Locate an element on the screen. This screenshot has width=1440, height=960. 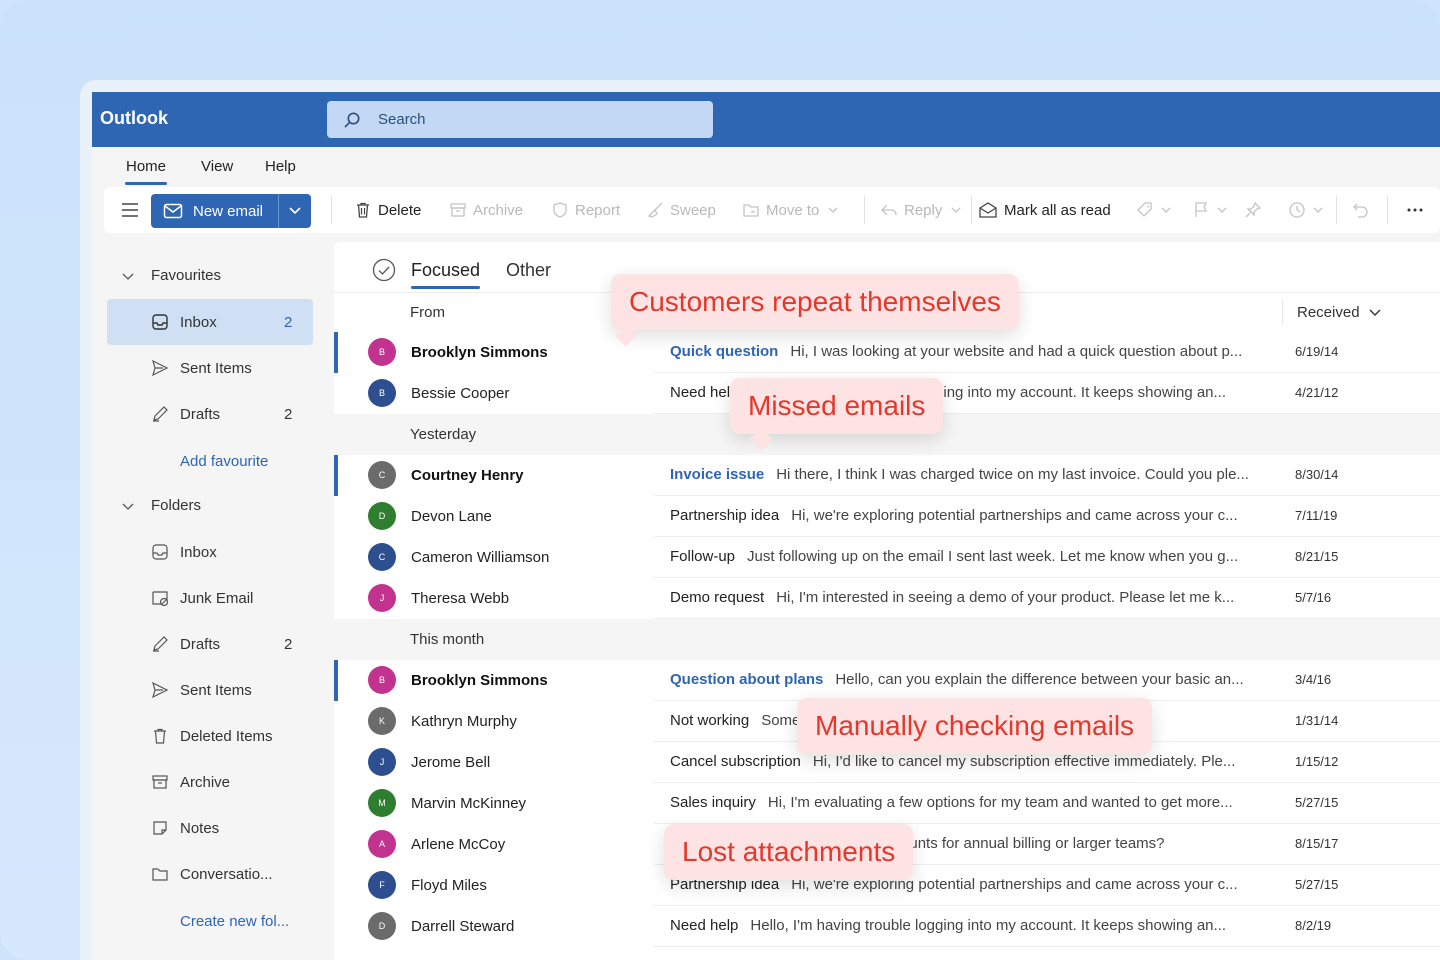
received-date: 5/7/16 is located at coordinates (1313, 597).